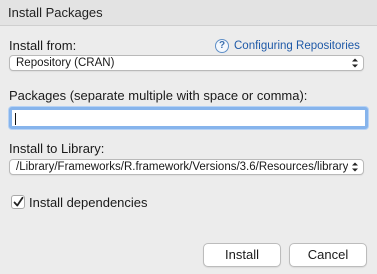 The image size is (377, 274). Describe the element at coordinates (55, 12) in the screenshot. I see `dialog-title: Install Packages` at that location.